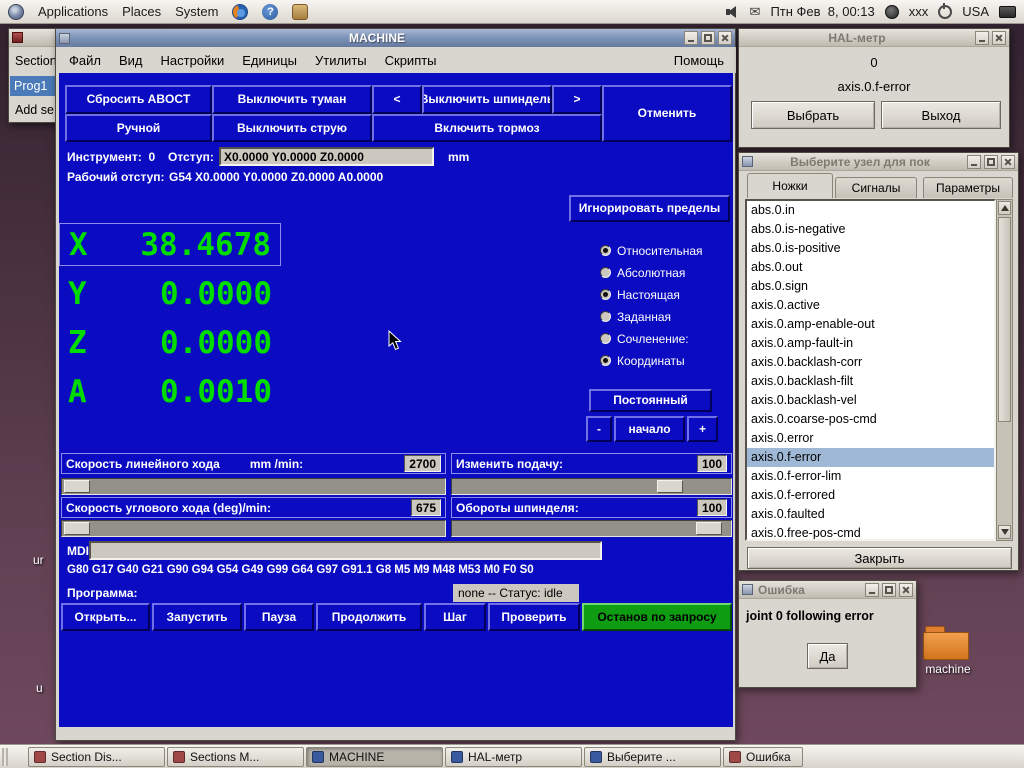 The height and width of the screenshot is (768, 1024). What do you see at coordinates (196, 11) in the screenshot?
I see `system-menu: System` at bounding box center [196, 11].